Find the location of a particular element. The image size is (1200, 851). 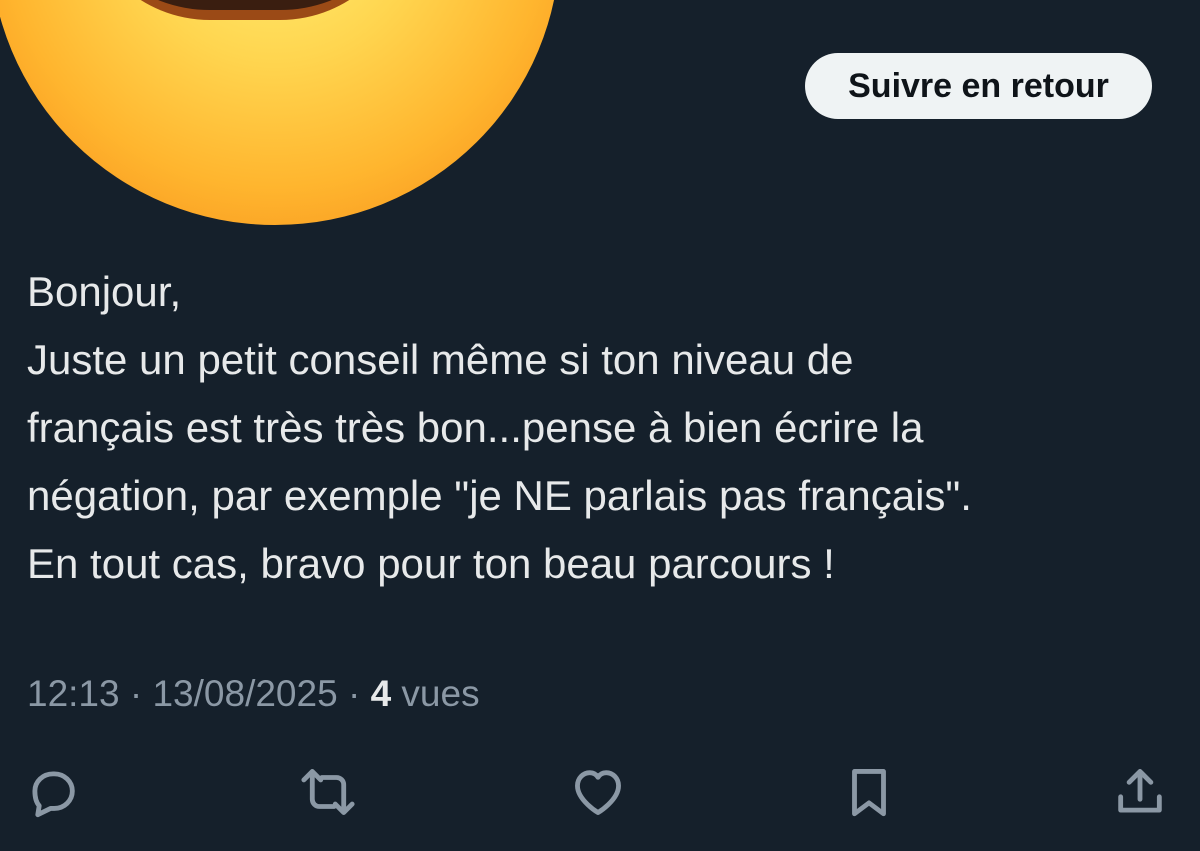

avatar-mouth is located at coordinates (245, 10).